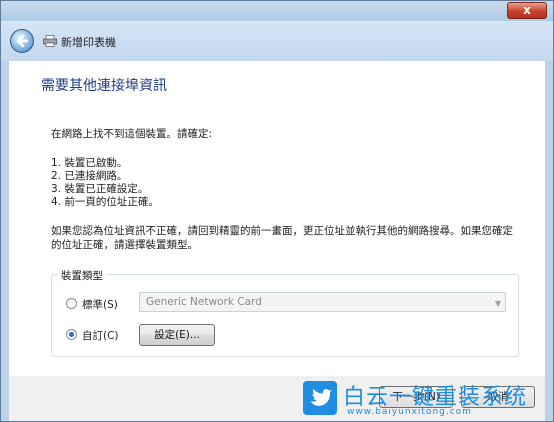 The width and height of the screenshot is (554, 422). What do you see at coordinates (100, 304) in the screenshot?
I see `standard-label: 標準(S)` at bounding box center [100, 304].